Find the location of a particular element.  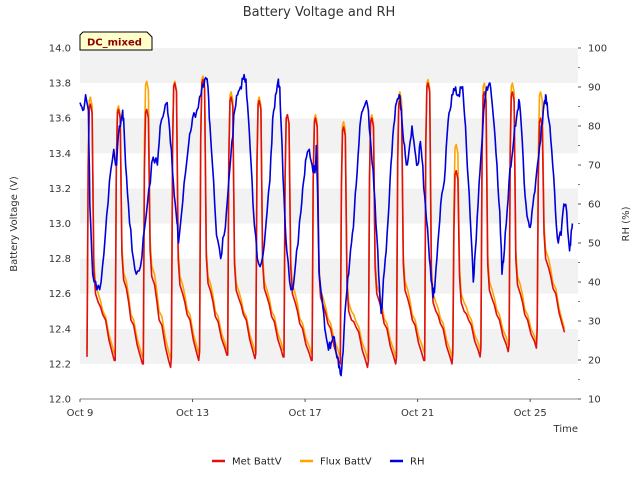

y-left-tick-label: 12.6 is located at coordinates (60, 294).